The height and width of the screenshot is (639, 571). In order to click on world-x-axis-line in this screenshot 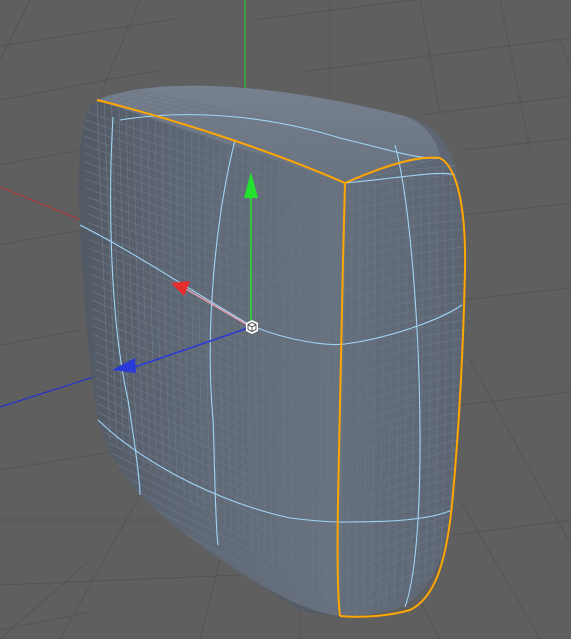, I will do `click(43, 204)`.